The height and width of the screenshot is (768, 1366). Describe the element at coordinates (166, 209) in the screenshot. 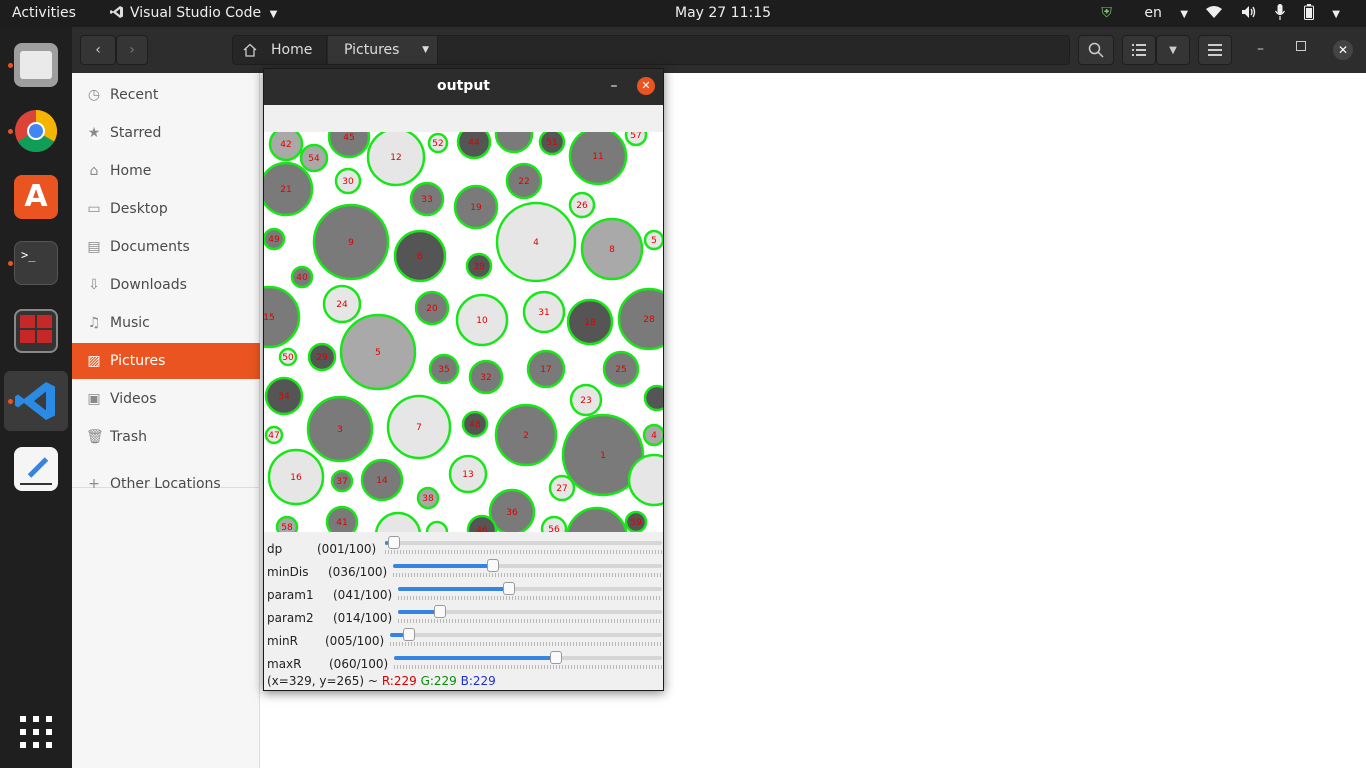

I see `sidebar-item-desktop: ▭ Desktop` at that location.